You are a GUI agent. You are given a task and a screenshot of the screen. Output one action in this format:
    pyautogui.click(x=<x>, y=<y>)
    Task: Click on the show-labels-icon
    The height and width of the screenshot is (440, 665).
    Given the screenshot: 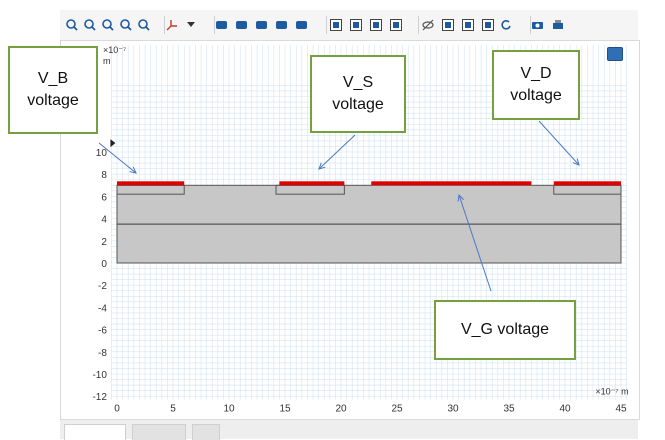 What is the action you would take?
    pyautogui.click(x=396, y=25)
    